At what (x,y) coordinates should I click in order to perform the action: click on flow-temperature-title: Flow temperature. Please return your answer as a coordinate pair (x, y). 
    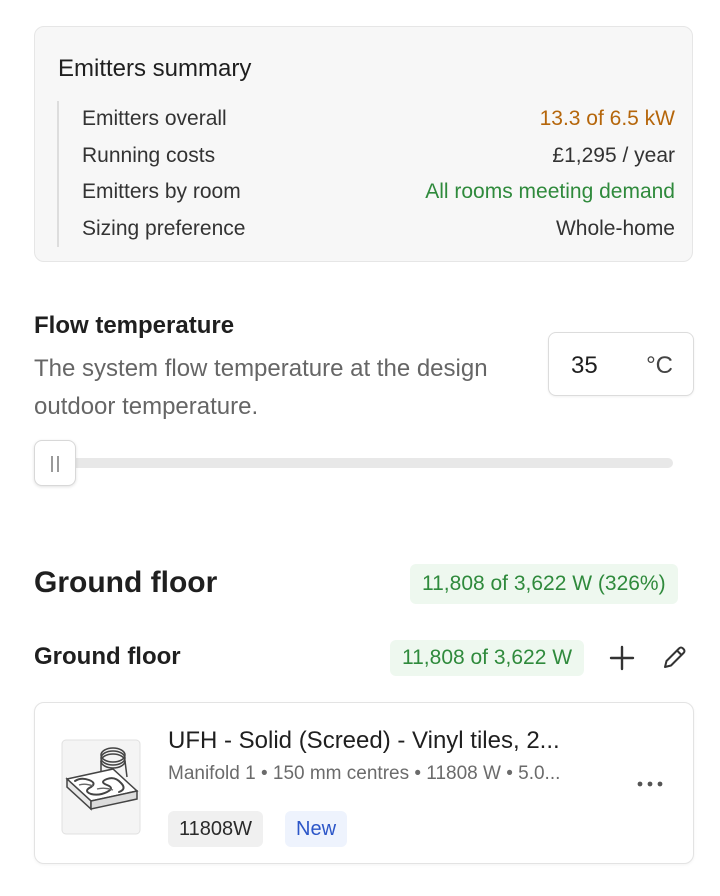
    Looking at the image, I should click on (134, 325).